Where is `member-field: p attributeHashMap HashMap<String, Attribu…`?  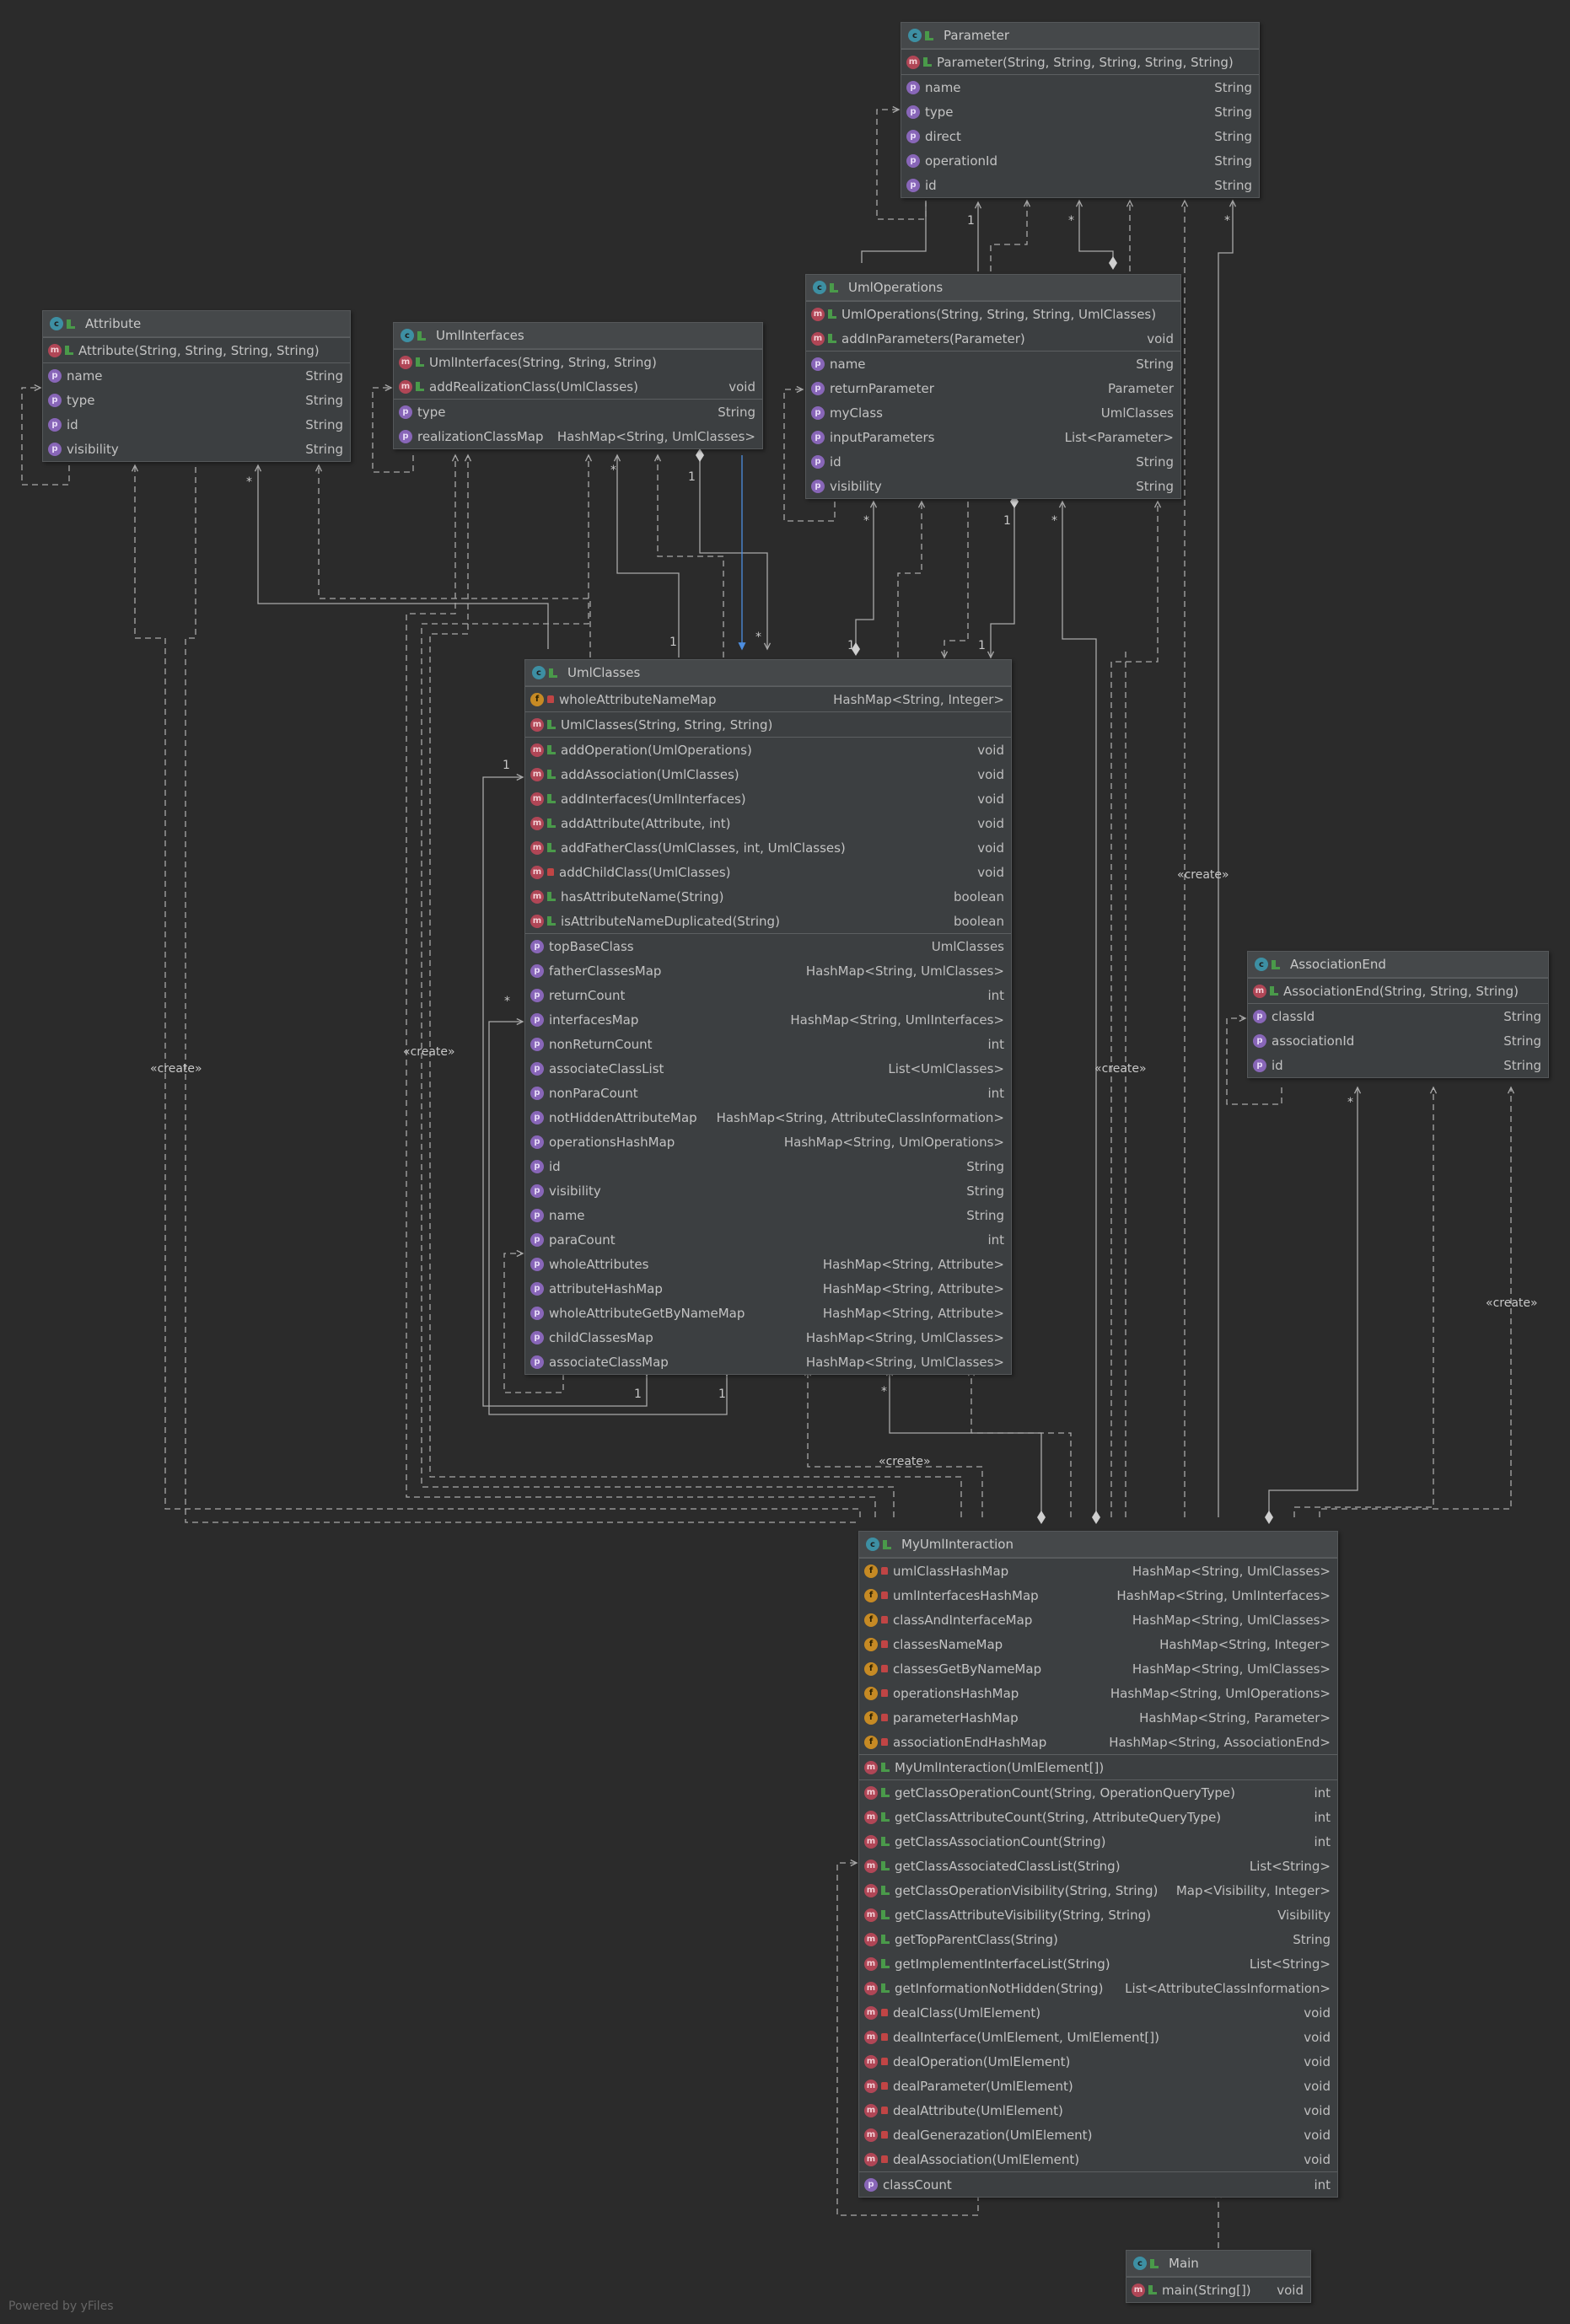 member-field: p attributeHashMap HashMap<String, Attribu… is located at coordinates (768, 1288).